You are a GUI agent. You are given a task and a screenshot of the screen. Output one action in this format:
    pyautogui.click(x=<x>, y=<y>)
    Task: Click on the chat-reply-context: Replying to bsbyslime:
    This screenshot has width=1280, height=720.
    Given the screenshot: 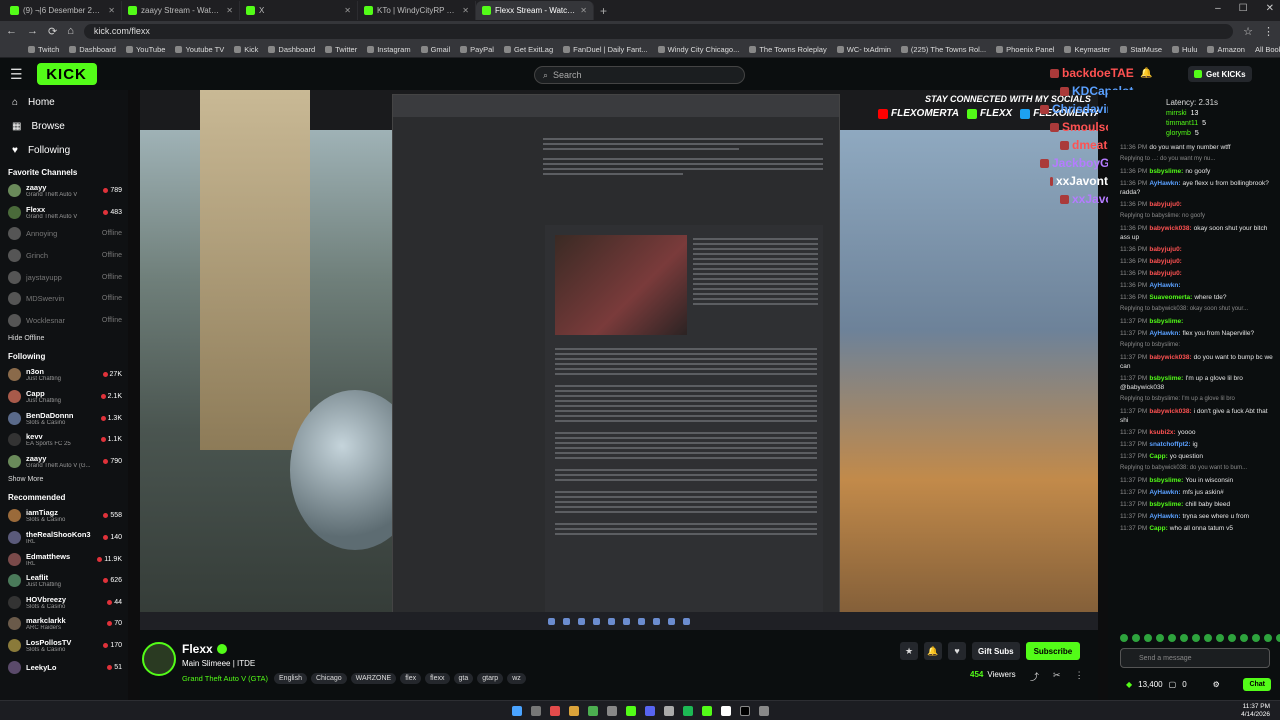 What is the action you would take?
    pyautogui.click(x=1198, y=345)
    